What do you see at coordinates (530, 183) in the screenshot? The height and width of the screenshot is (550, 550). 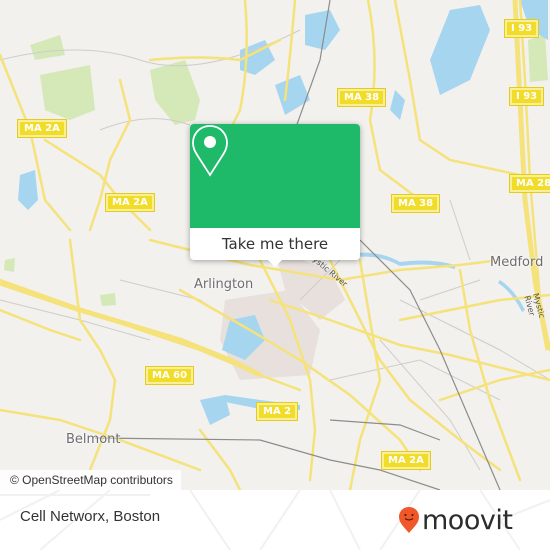 I see `road-shield: MA 28` at bounding box center [530, 183].